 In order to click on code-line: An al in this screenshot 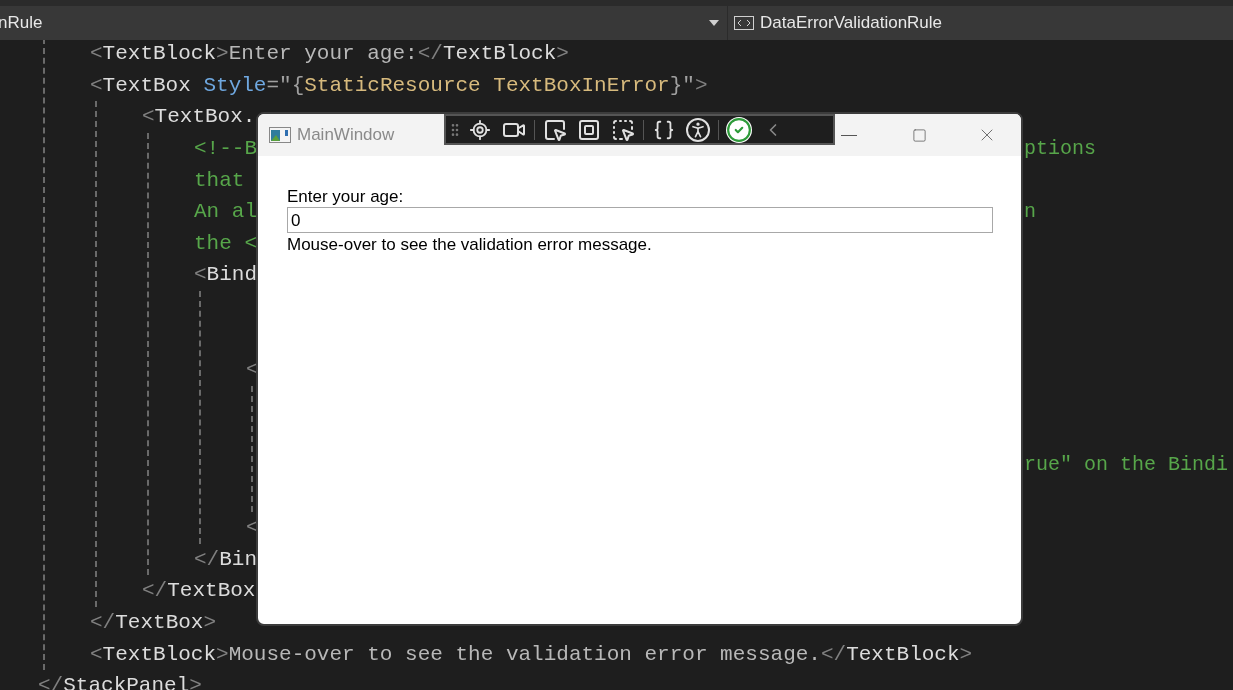, I will do `click(225, 212)`.